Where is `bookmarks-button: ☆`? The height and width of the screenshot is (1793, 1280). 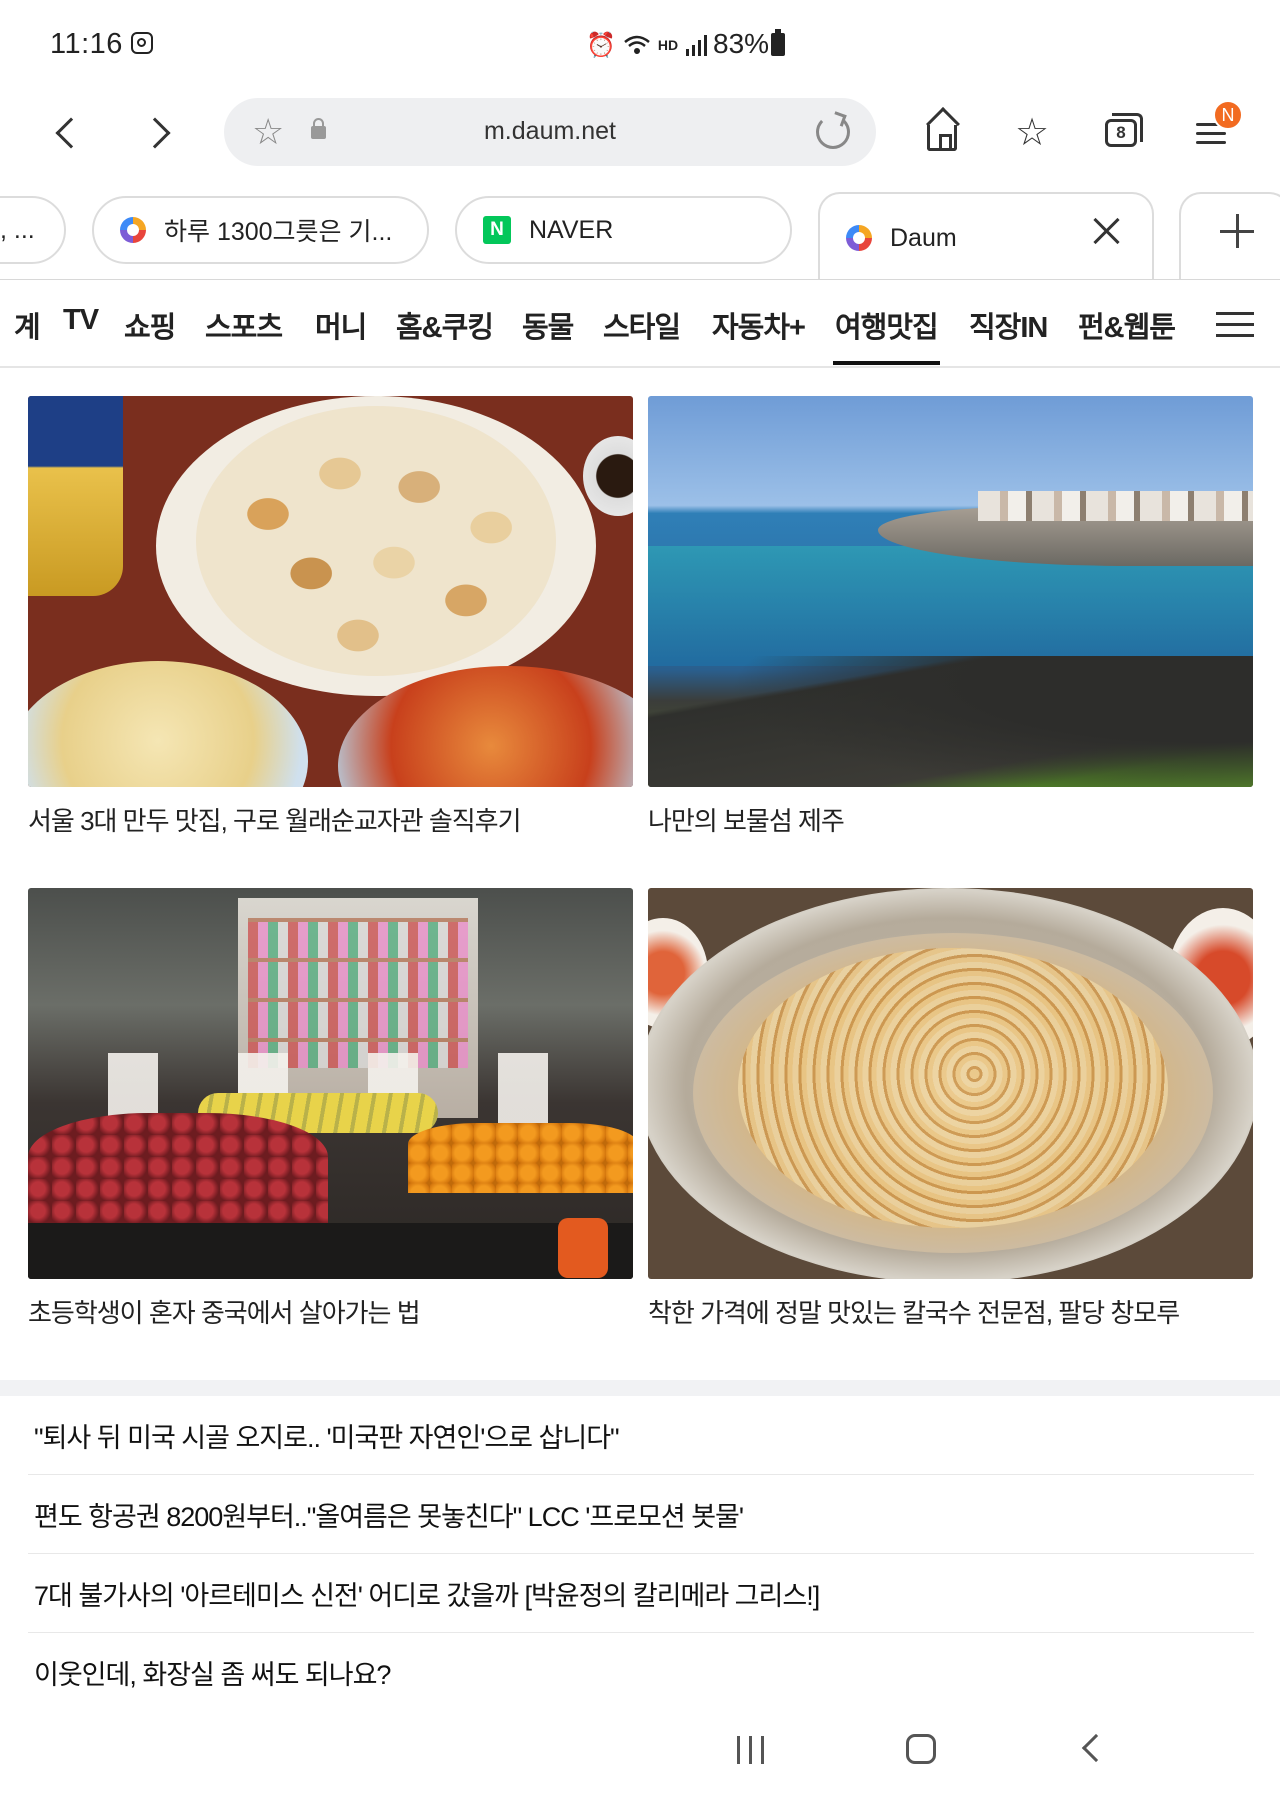 bookmarks-button: ☆ is located at coordinates (1032, 133).